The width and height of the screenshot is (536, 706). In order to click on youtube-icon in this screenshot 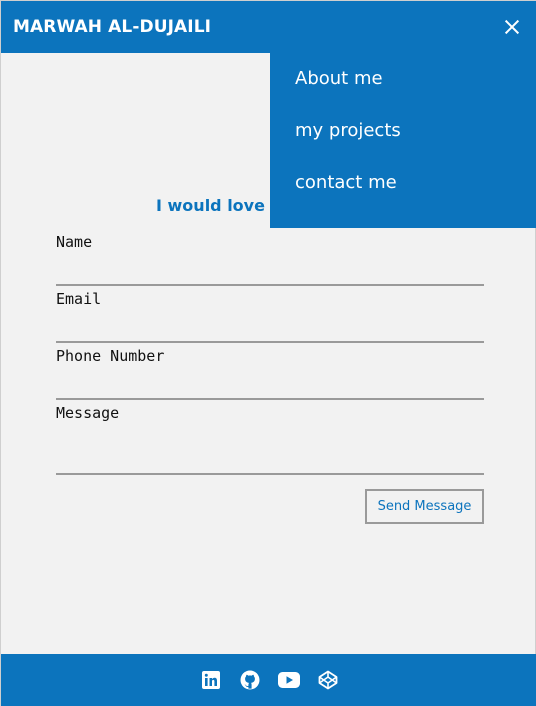, I will do `click(288, 680)`.